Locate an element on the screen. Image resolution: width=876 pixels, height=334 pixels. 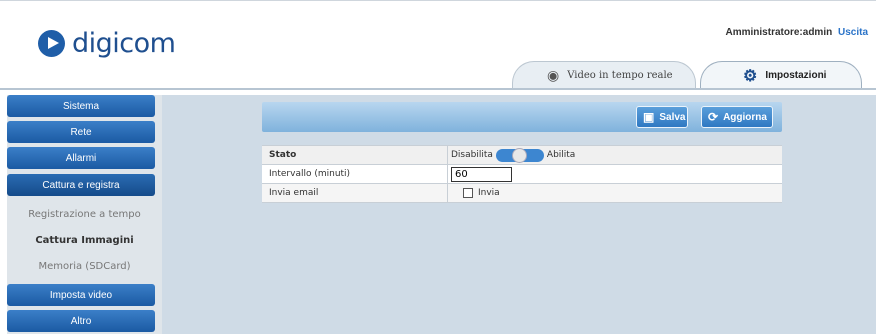
webcam-icon: ◉ is located at coordinates (553, 75).